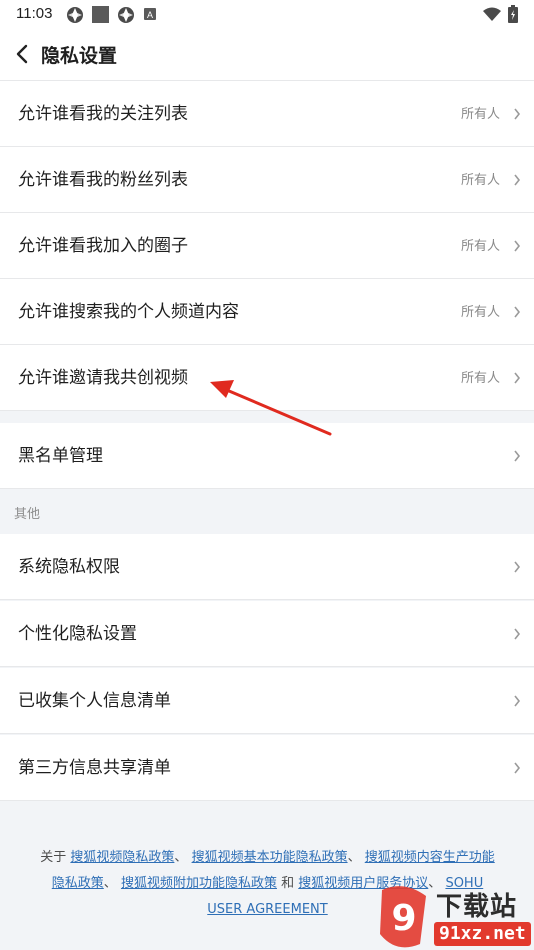  Describe the element at coordinates (103, 378) in the screenshot. I see `row-label: 允许谁邀请我共创视频` at that location.